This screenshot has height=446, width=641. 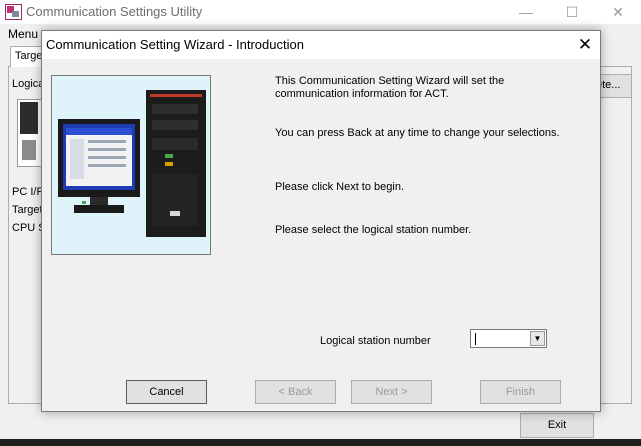 What do you see at coordinates (30, 133) in the screenshot?
I see `computer-thumbnail-icon` at bounding box center [30, 133].